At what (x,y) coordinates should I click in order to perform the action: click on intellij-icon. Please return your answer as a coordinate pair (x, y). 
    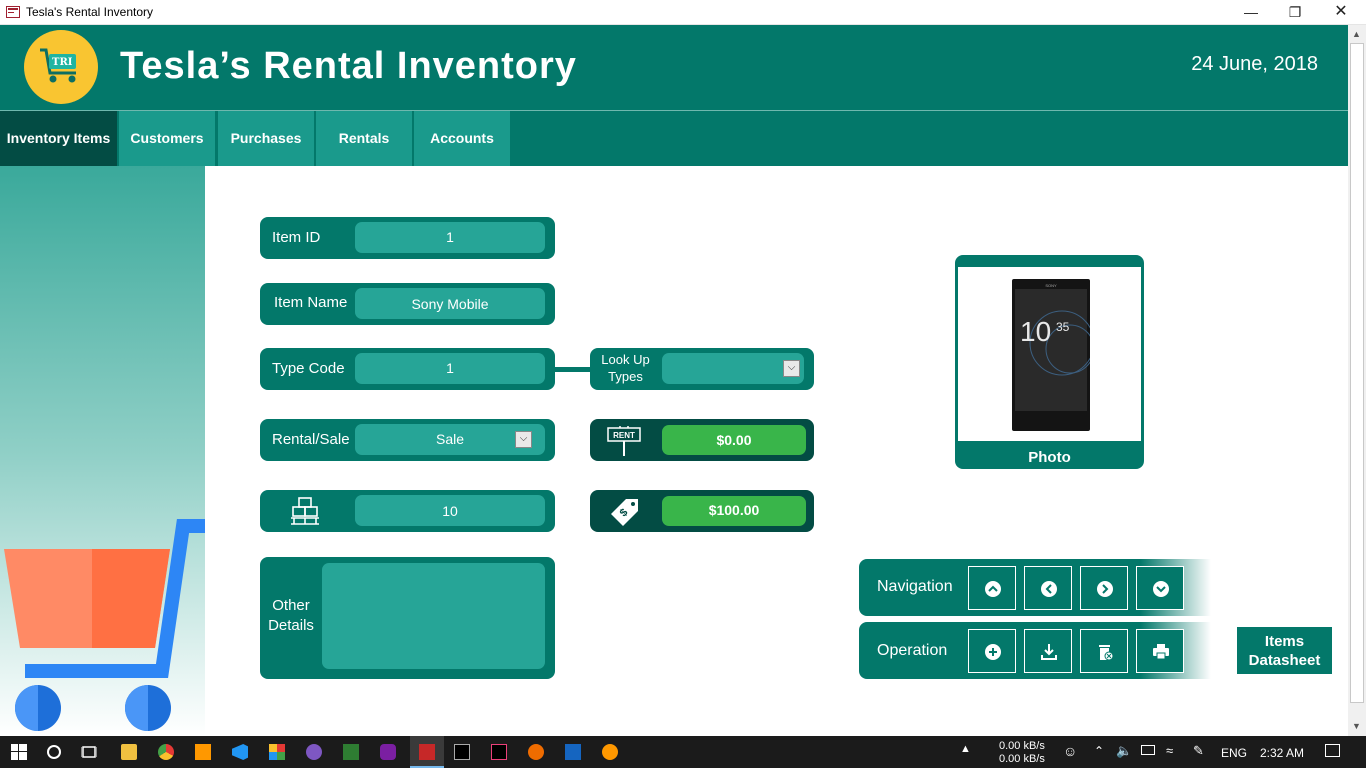
    Looking at the image, I should click on (499, 752).